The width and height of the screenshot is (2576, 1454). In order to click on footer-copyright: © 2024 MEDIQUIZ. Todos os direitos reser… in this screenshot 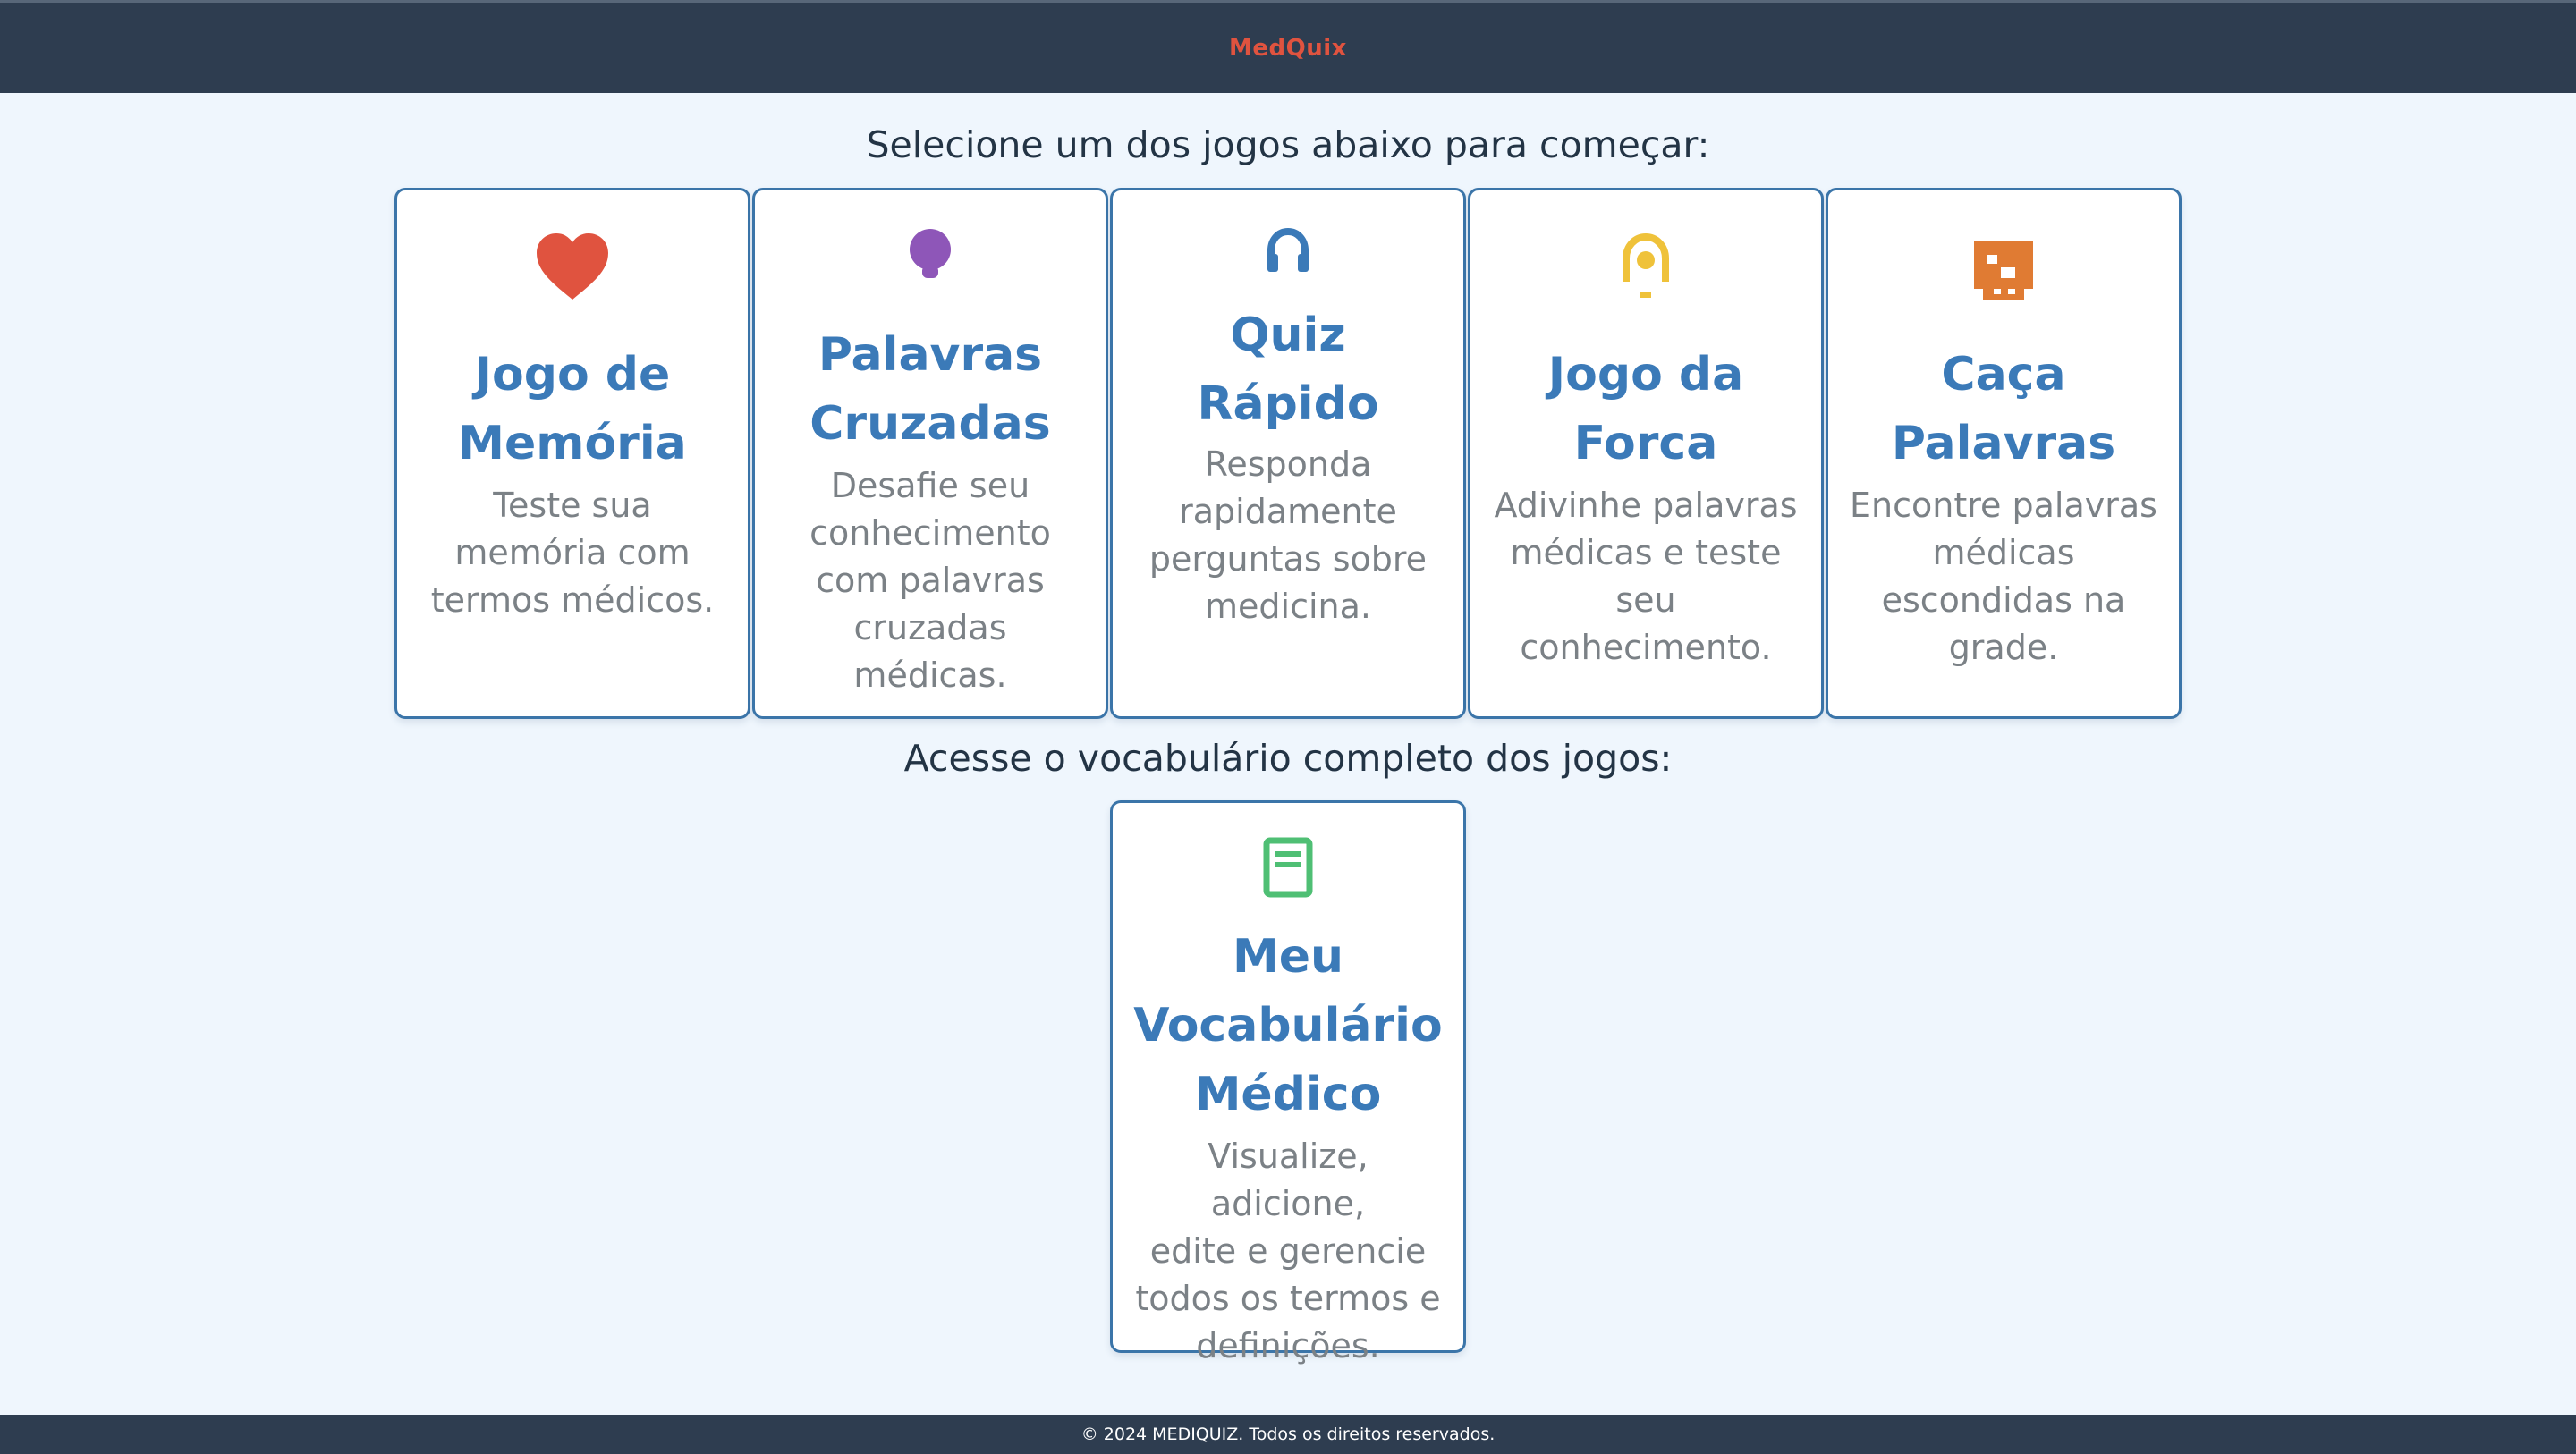, I will do `click(1288, 1434)`.